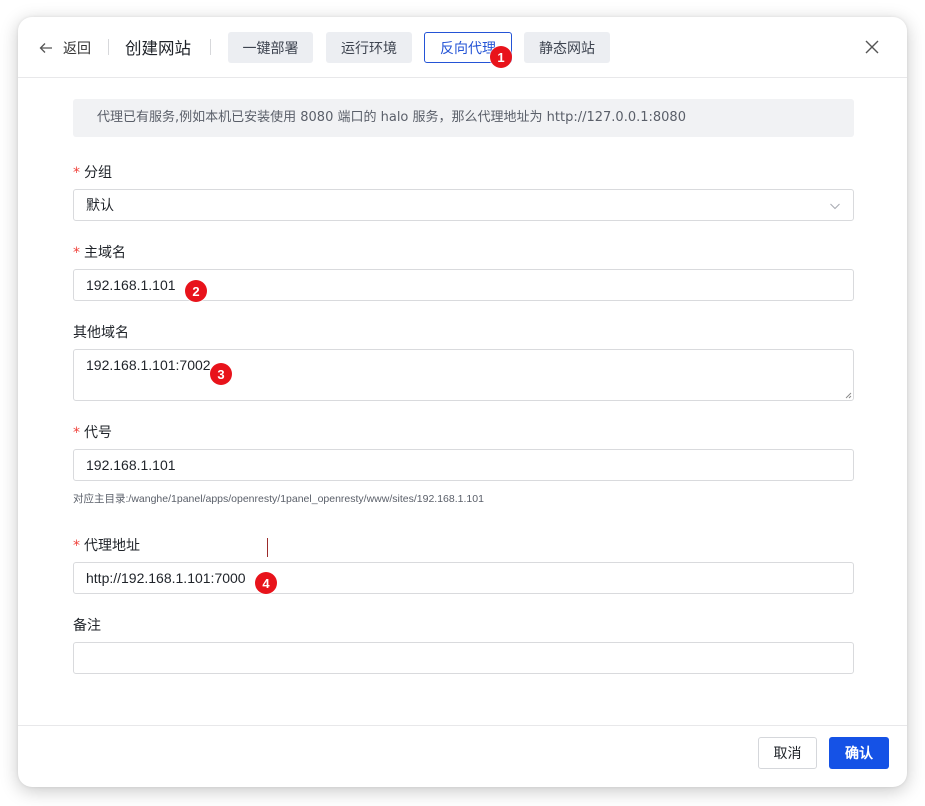  Describe the element at coordinates (369, 47) in the screenshot. I see `tab-runtime: 运行环境` at that location.